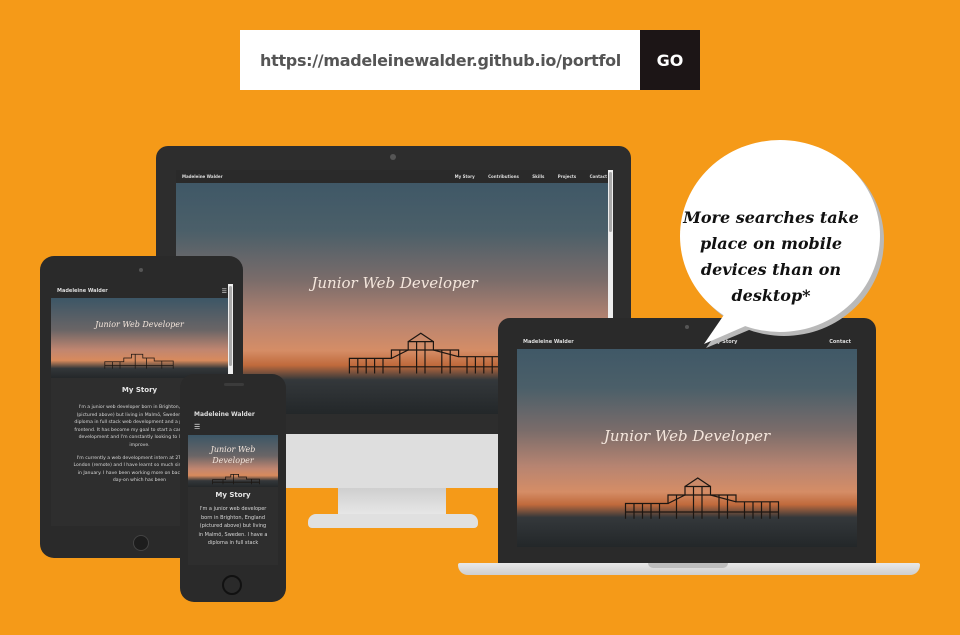 The width and height of the screenshot is (960, 635). What do you see at coordinates (393, 521) in the screenshot?
I see `monitor-base` at bounding box center [393, 521].